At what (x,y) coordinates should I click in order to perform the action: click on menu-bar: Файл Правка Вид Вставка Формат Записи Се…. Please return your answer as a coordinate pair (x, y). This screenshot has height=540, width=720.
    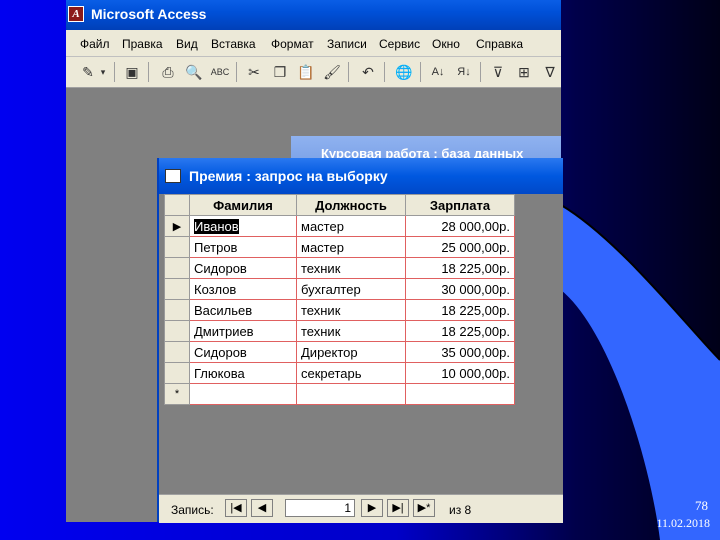
    Looking at the image, I should click on (313, 43).